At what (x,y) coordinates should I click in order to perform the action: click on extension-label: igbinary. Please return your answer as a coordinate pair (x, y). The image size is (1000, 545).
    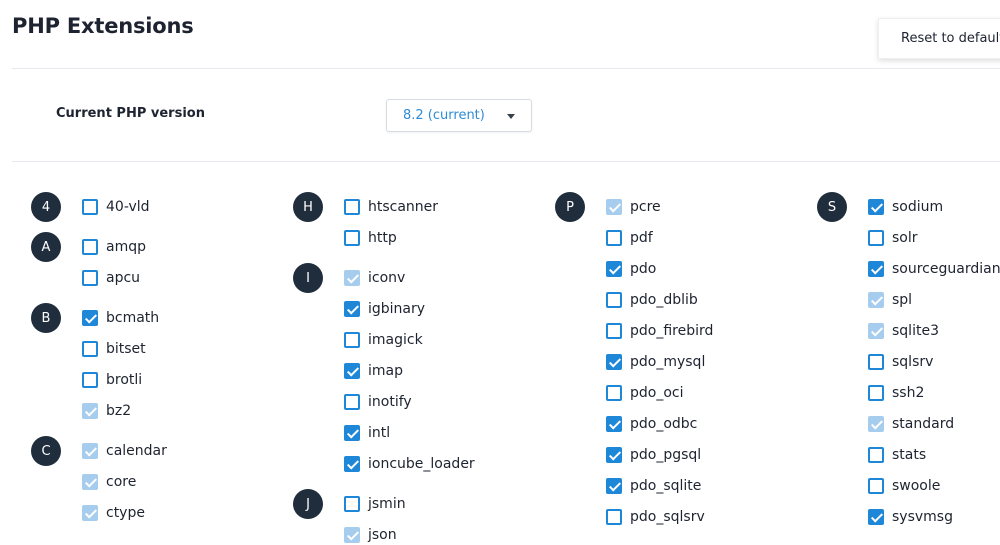
    Looking at the image, I should click on (397, 309).